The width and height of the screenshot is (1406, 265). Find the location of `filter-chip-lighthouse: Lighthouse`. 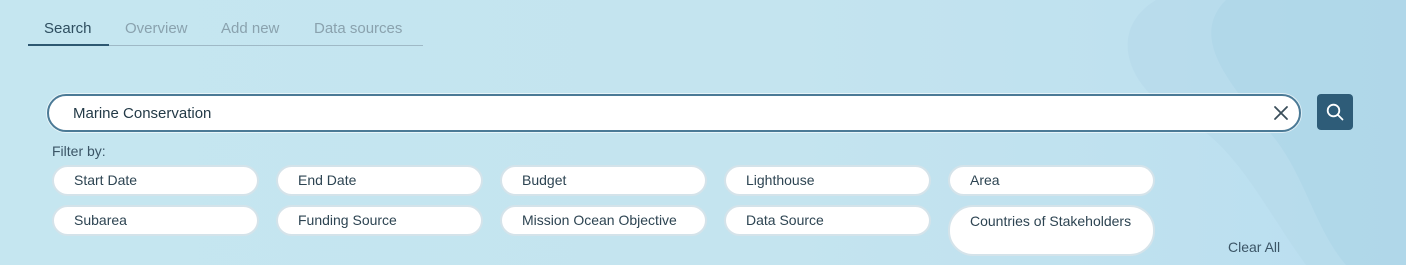

filter-chip-lighthouse: Lighthouse is located at coordinates (827, 180).